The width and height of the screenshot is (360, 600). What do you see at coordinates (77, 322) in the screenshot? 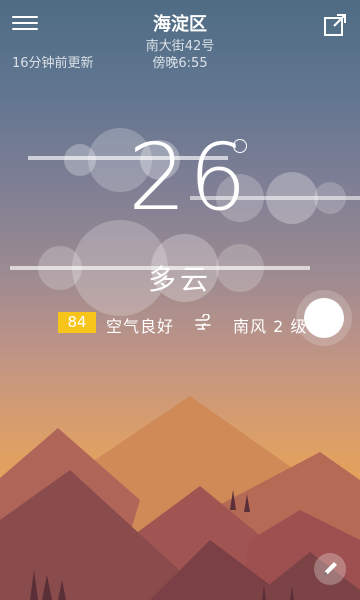
I see `aqi-badge: 84` at bounding box center [77, 322].